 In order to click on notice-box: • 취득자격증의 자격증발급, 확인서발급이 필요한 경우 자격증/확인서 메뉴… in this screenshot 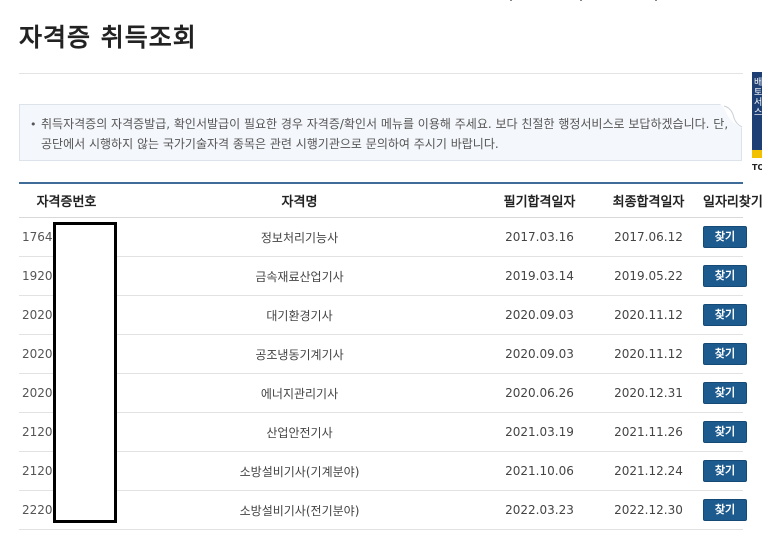, I will do `click(380, 132)`.